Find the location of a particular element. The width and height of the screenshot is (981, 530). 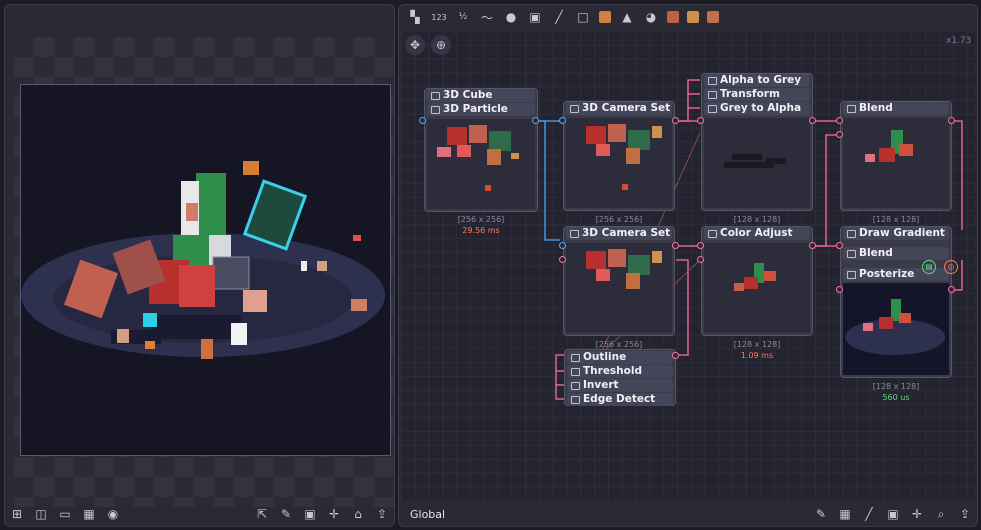

node-3d-particle: 3D Cube 3D Particle is located at coordinates (481, 150).